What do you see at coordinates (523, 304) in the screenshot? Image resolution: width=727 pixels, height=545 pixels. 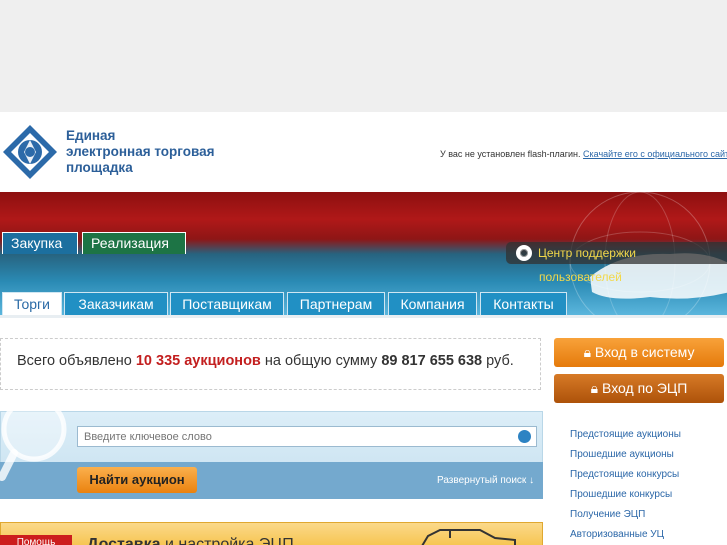 I see `nav-kontakty: Контакты` at bounding box center [523, 304].